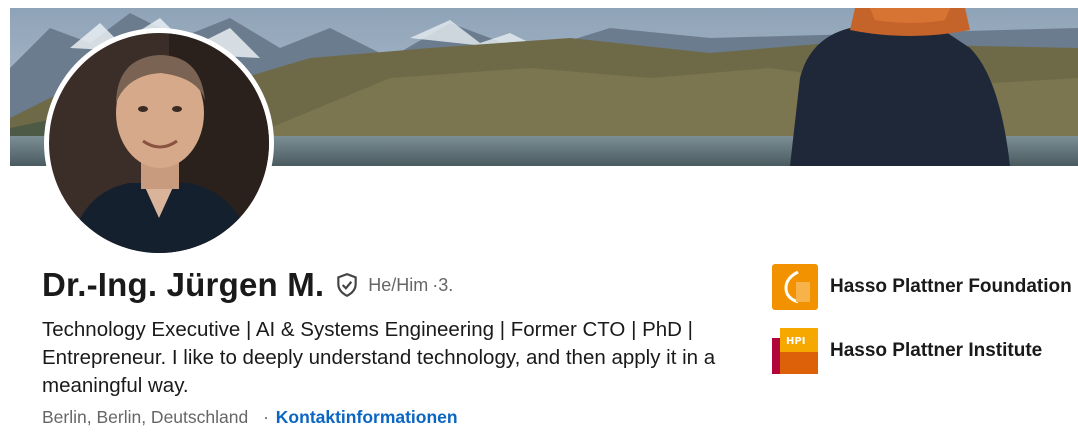  I want to click on svg-text: HPI, so click(795, 341).